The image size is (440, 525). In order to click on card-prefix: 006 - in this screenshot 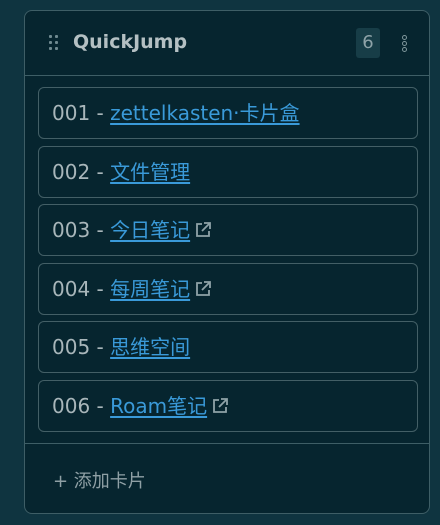, I will do `click(81, 406)`.